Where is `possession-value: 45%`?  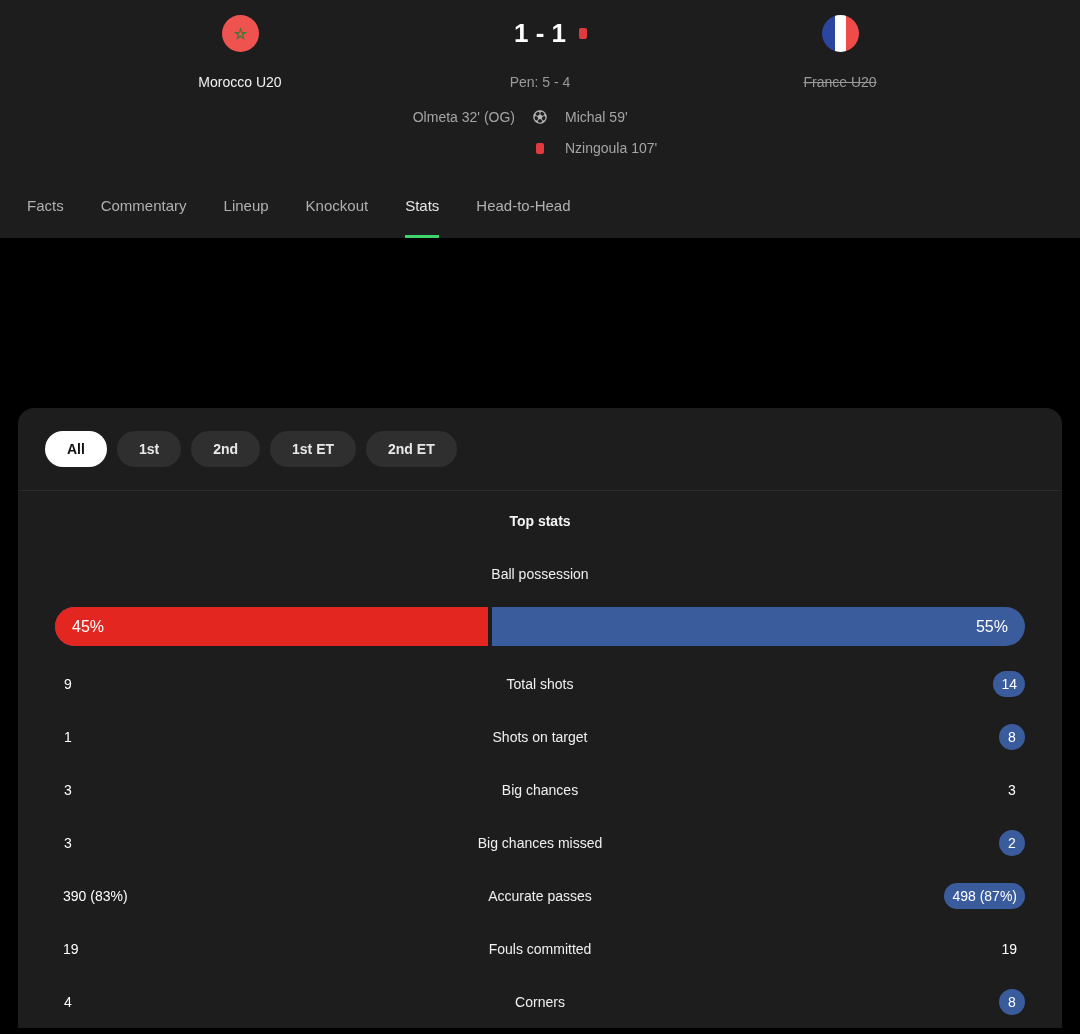
possession-value: 45% is located at coordinates (88, 626).